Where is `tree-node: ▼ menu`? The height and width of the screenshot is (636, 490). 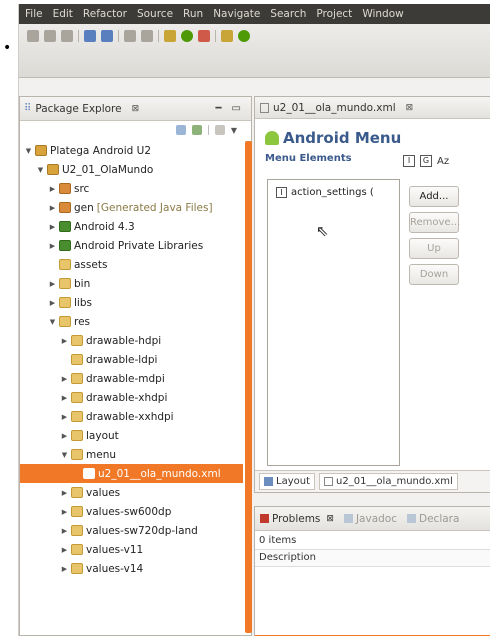
tree-node: ▼ menu is located at coordinates (131, 454).